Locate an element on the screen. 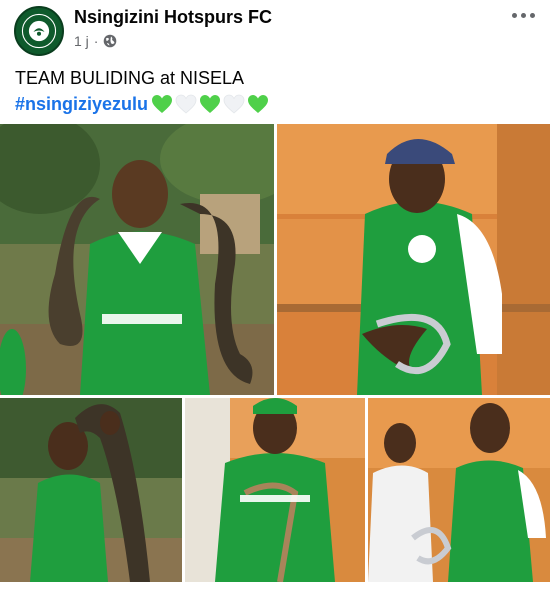 Image resolution: width=550 pixels, height=594 pixels. page-name: Nsingizini Hotspurs FC is located at coordinates (173, 17).